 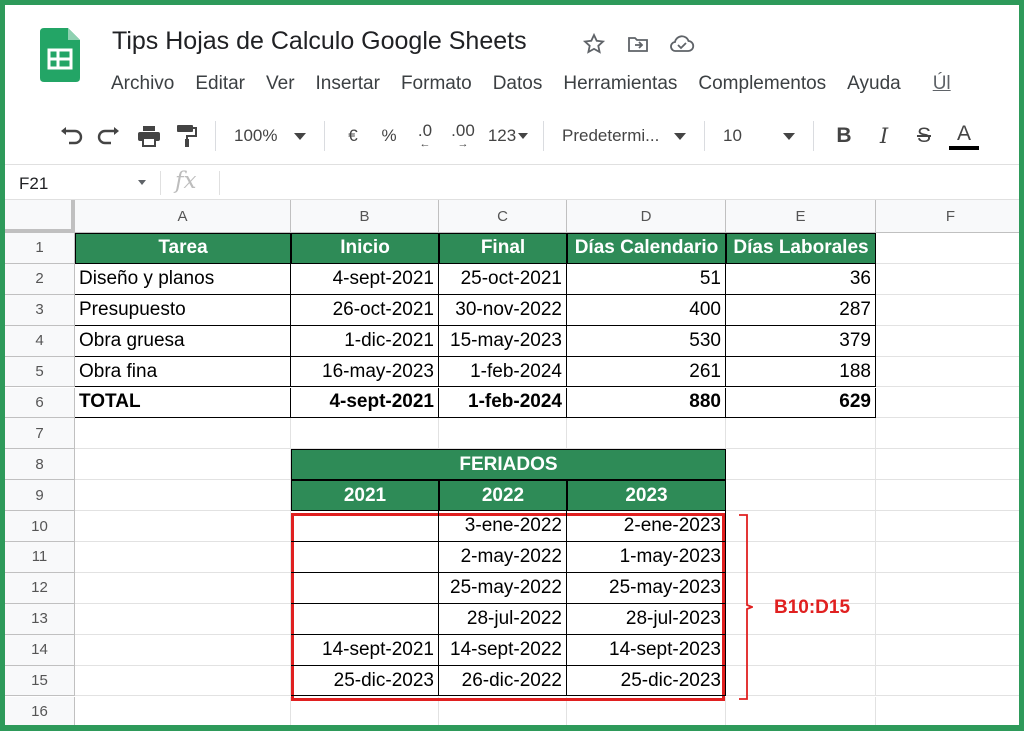 I want to click on chevron-down-icon, so click(x=142, y=182).